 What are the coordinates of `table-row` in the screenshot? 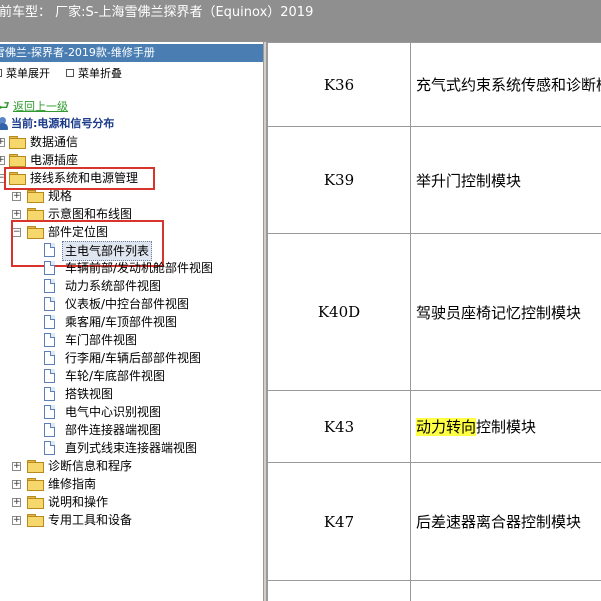 It's located at (434, 590).